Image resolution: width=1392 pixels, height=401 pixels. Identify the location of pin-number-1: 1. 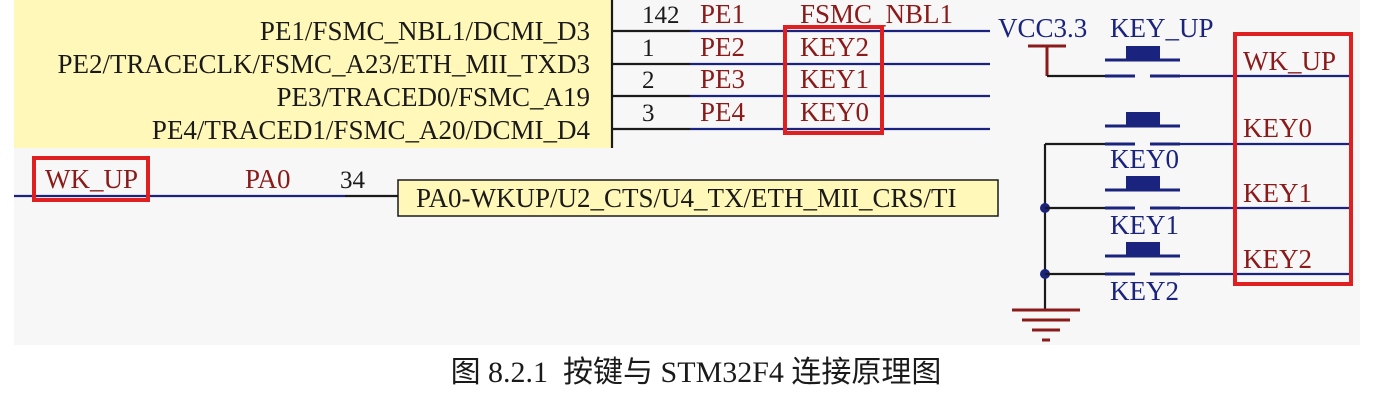
(648, 48).